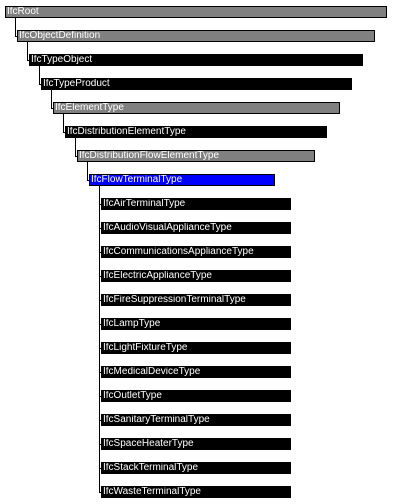 This screenshot has width=404, height=504. I want to click on node-ifc-electric-appliance-type: IfcElectricApplianceType, so click(196, 276).